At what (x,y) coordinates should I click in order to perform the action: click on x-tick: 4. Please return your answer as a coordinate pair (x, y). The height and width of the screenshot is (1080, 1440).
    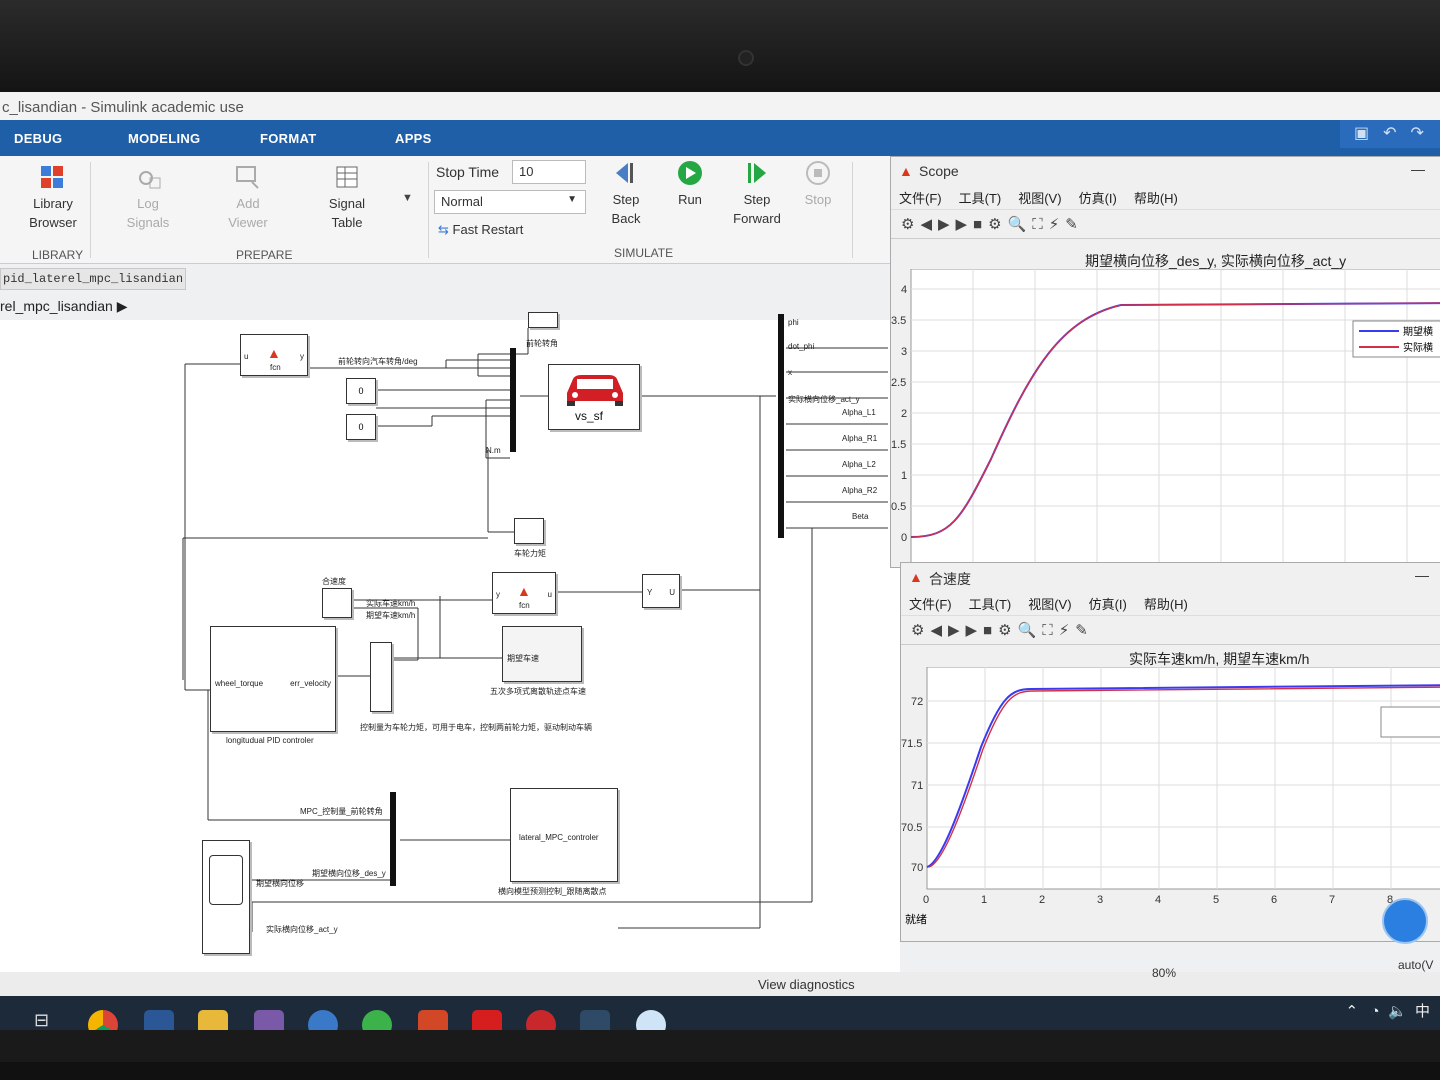
    Looking at the image, I should click on (1158, 900).